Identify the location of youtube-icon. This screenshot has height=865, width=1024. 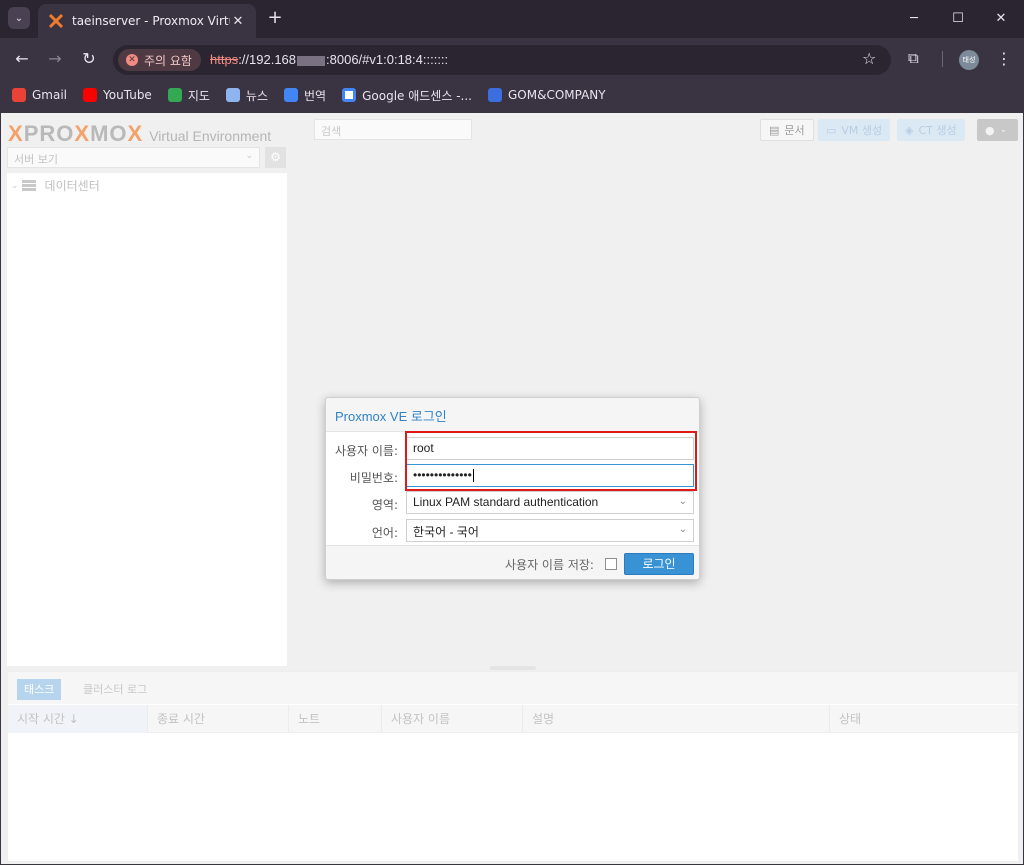
(90, 95).